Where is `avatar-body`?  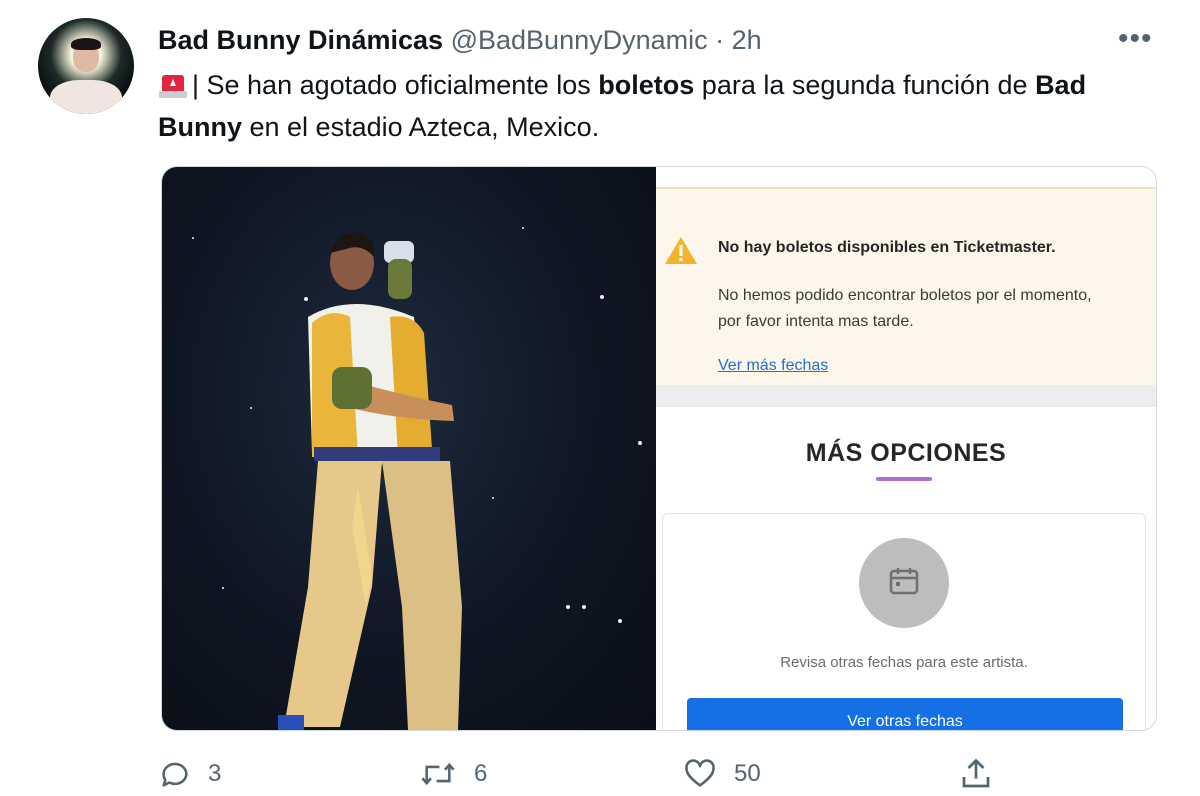 avatar-body is located at coordinates (86, 97).